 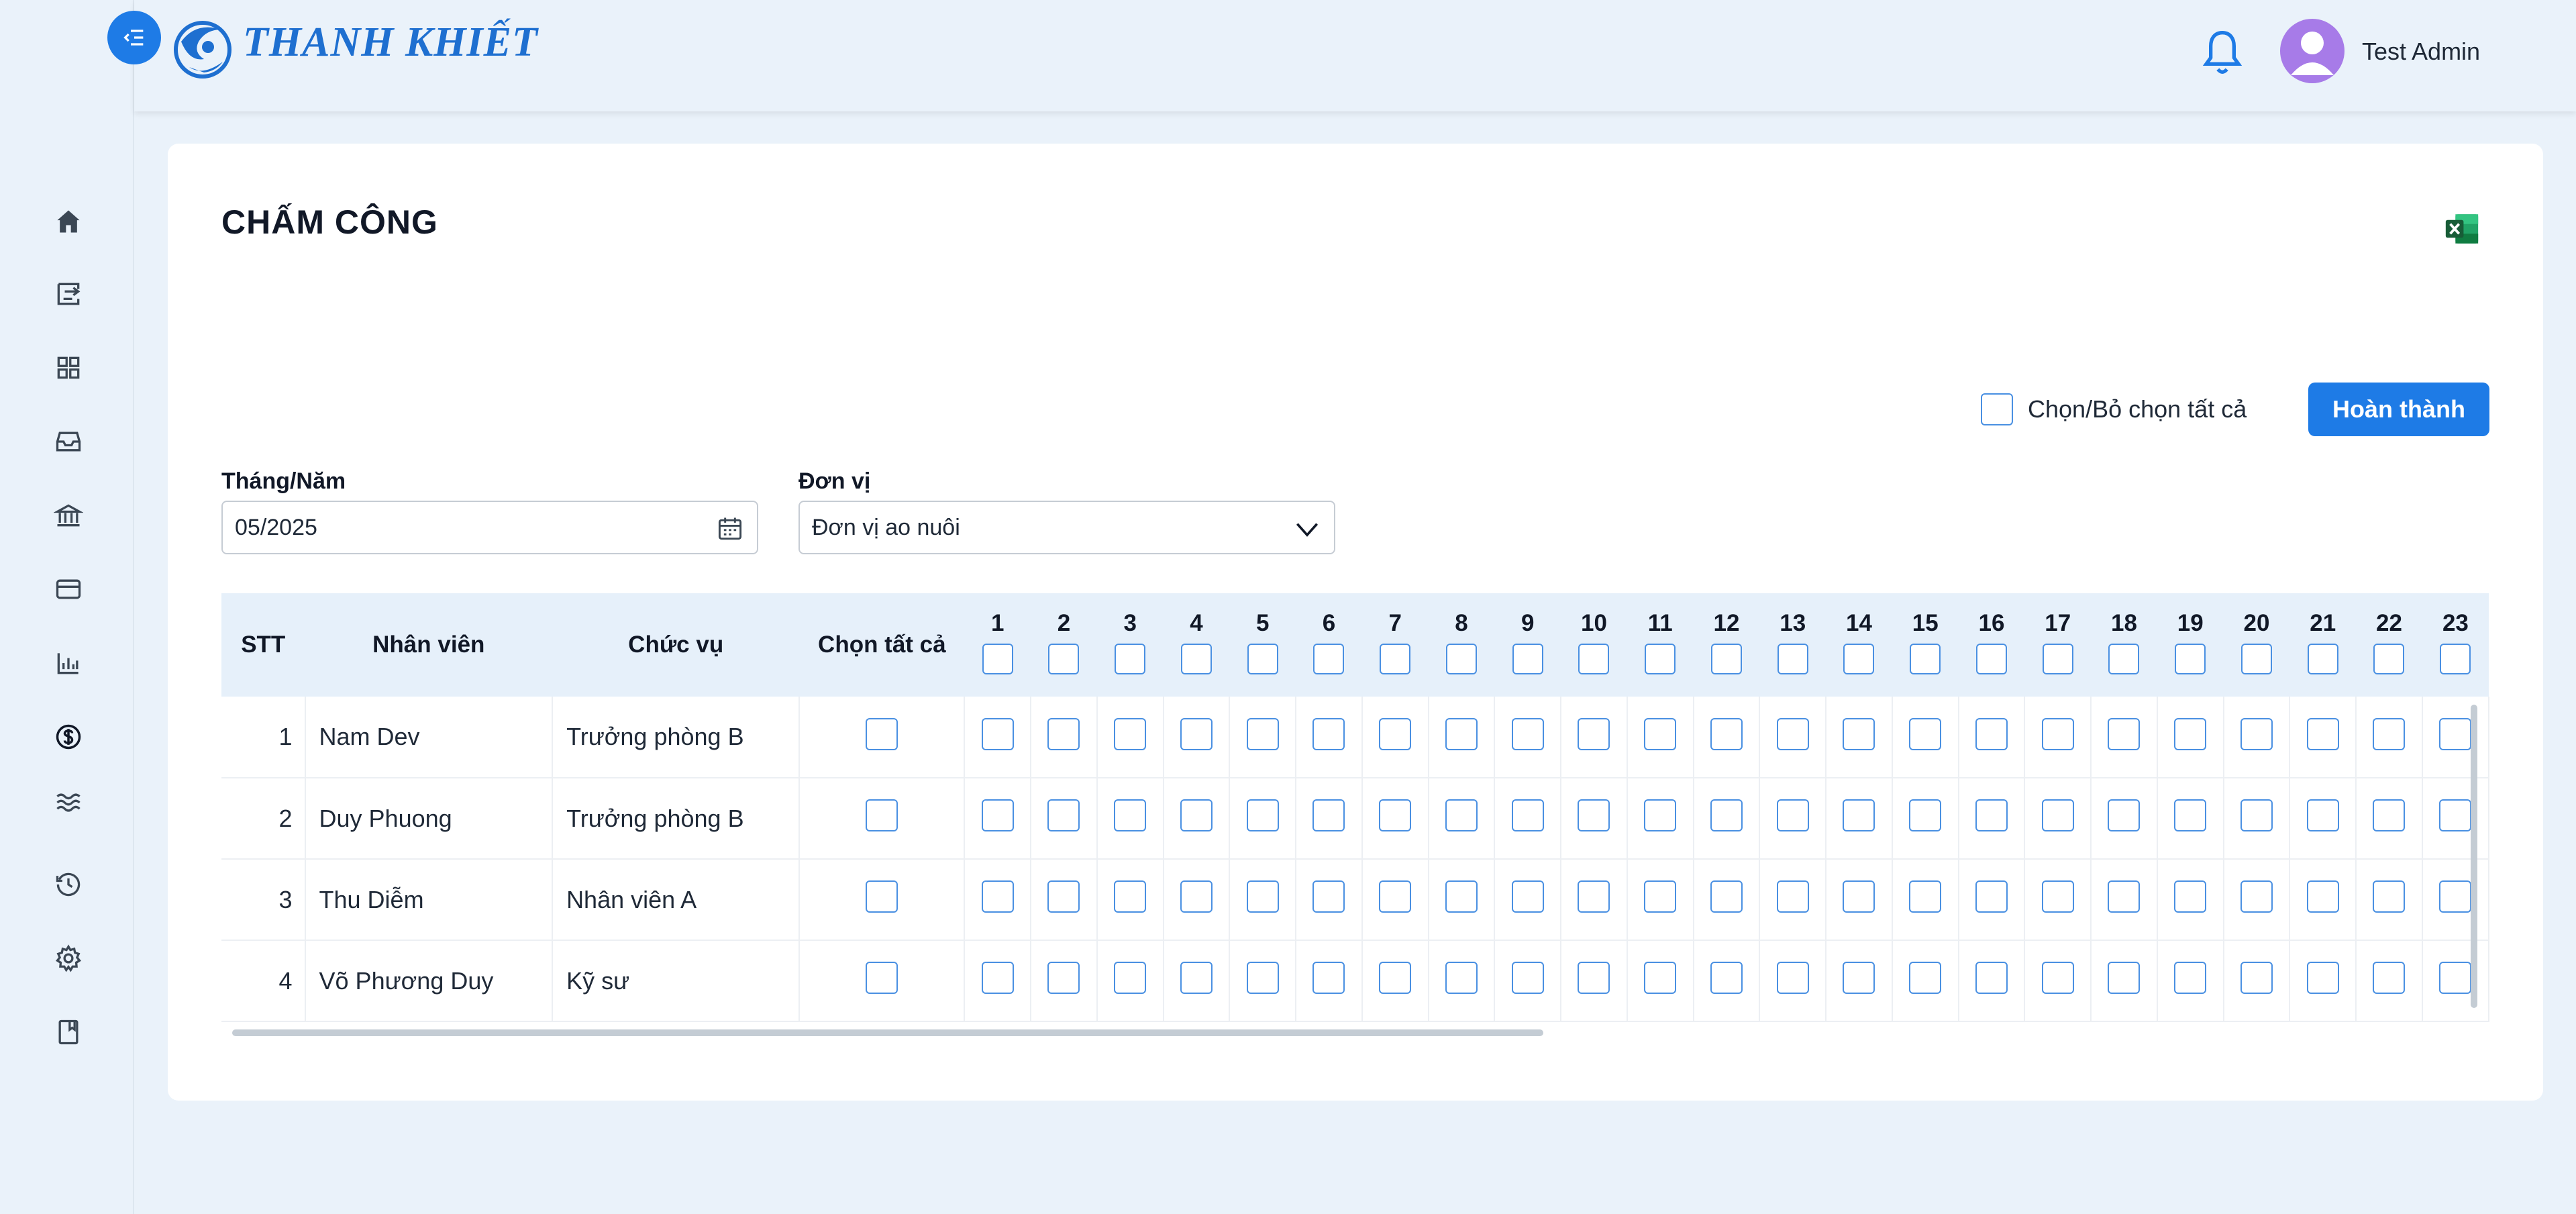 I want to click on bank-icon, so click(x=68, y=515).